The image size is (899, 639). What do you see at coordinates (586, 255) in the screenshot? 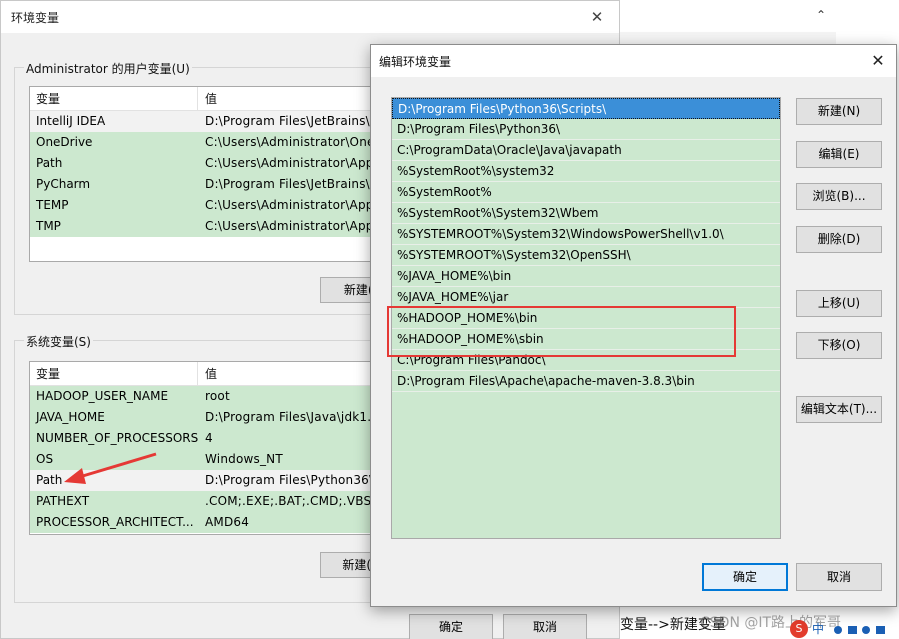
I see `list-item: %SYSTEMROOT%\System32\OpenSSH\` at bounding box center [586, 255].